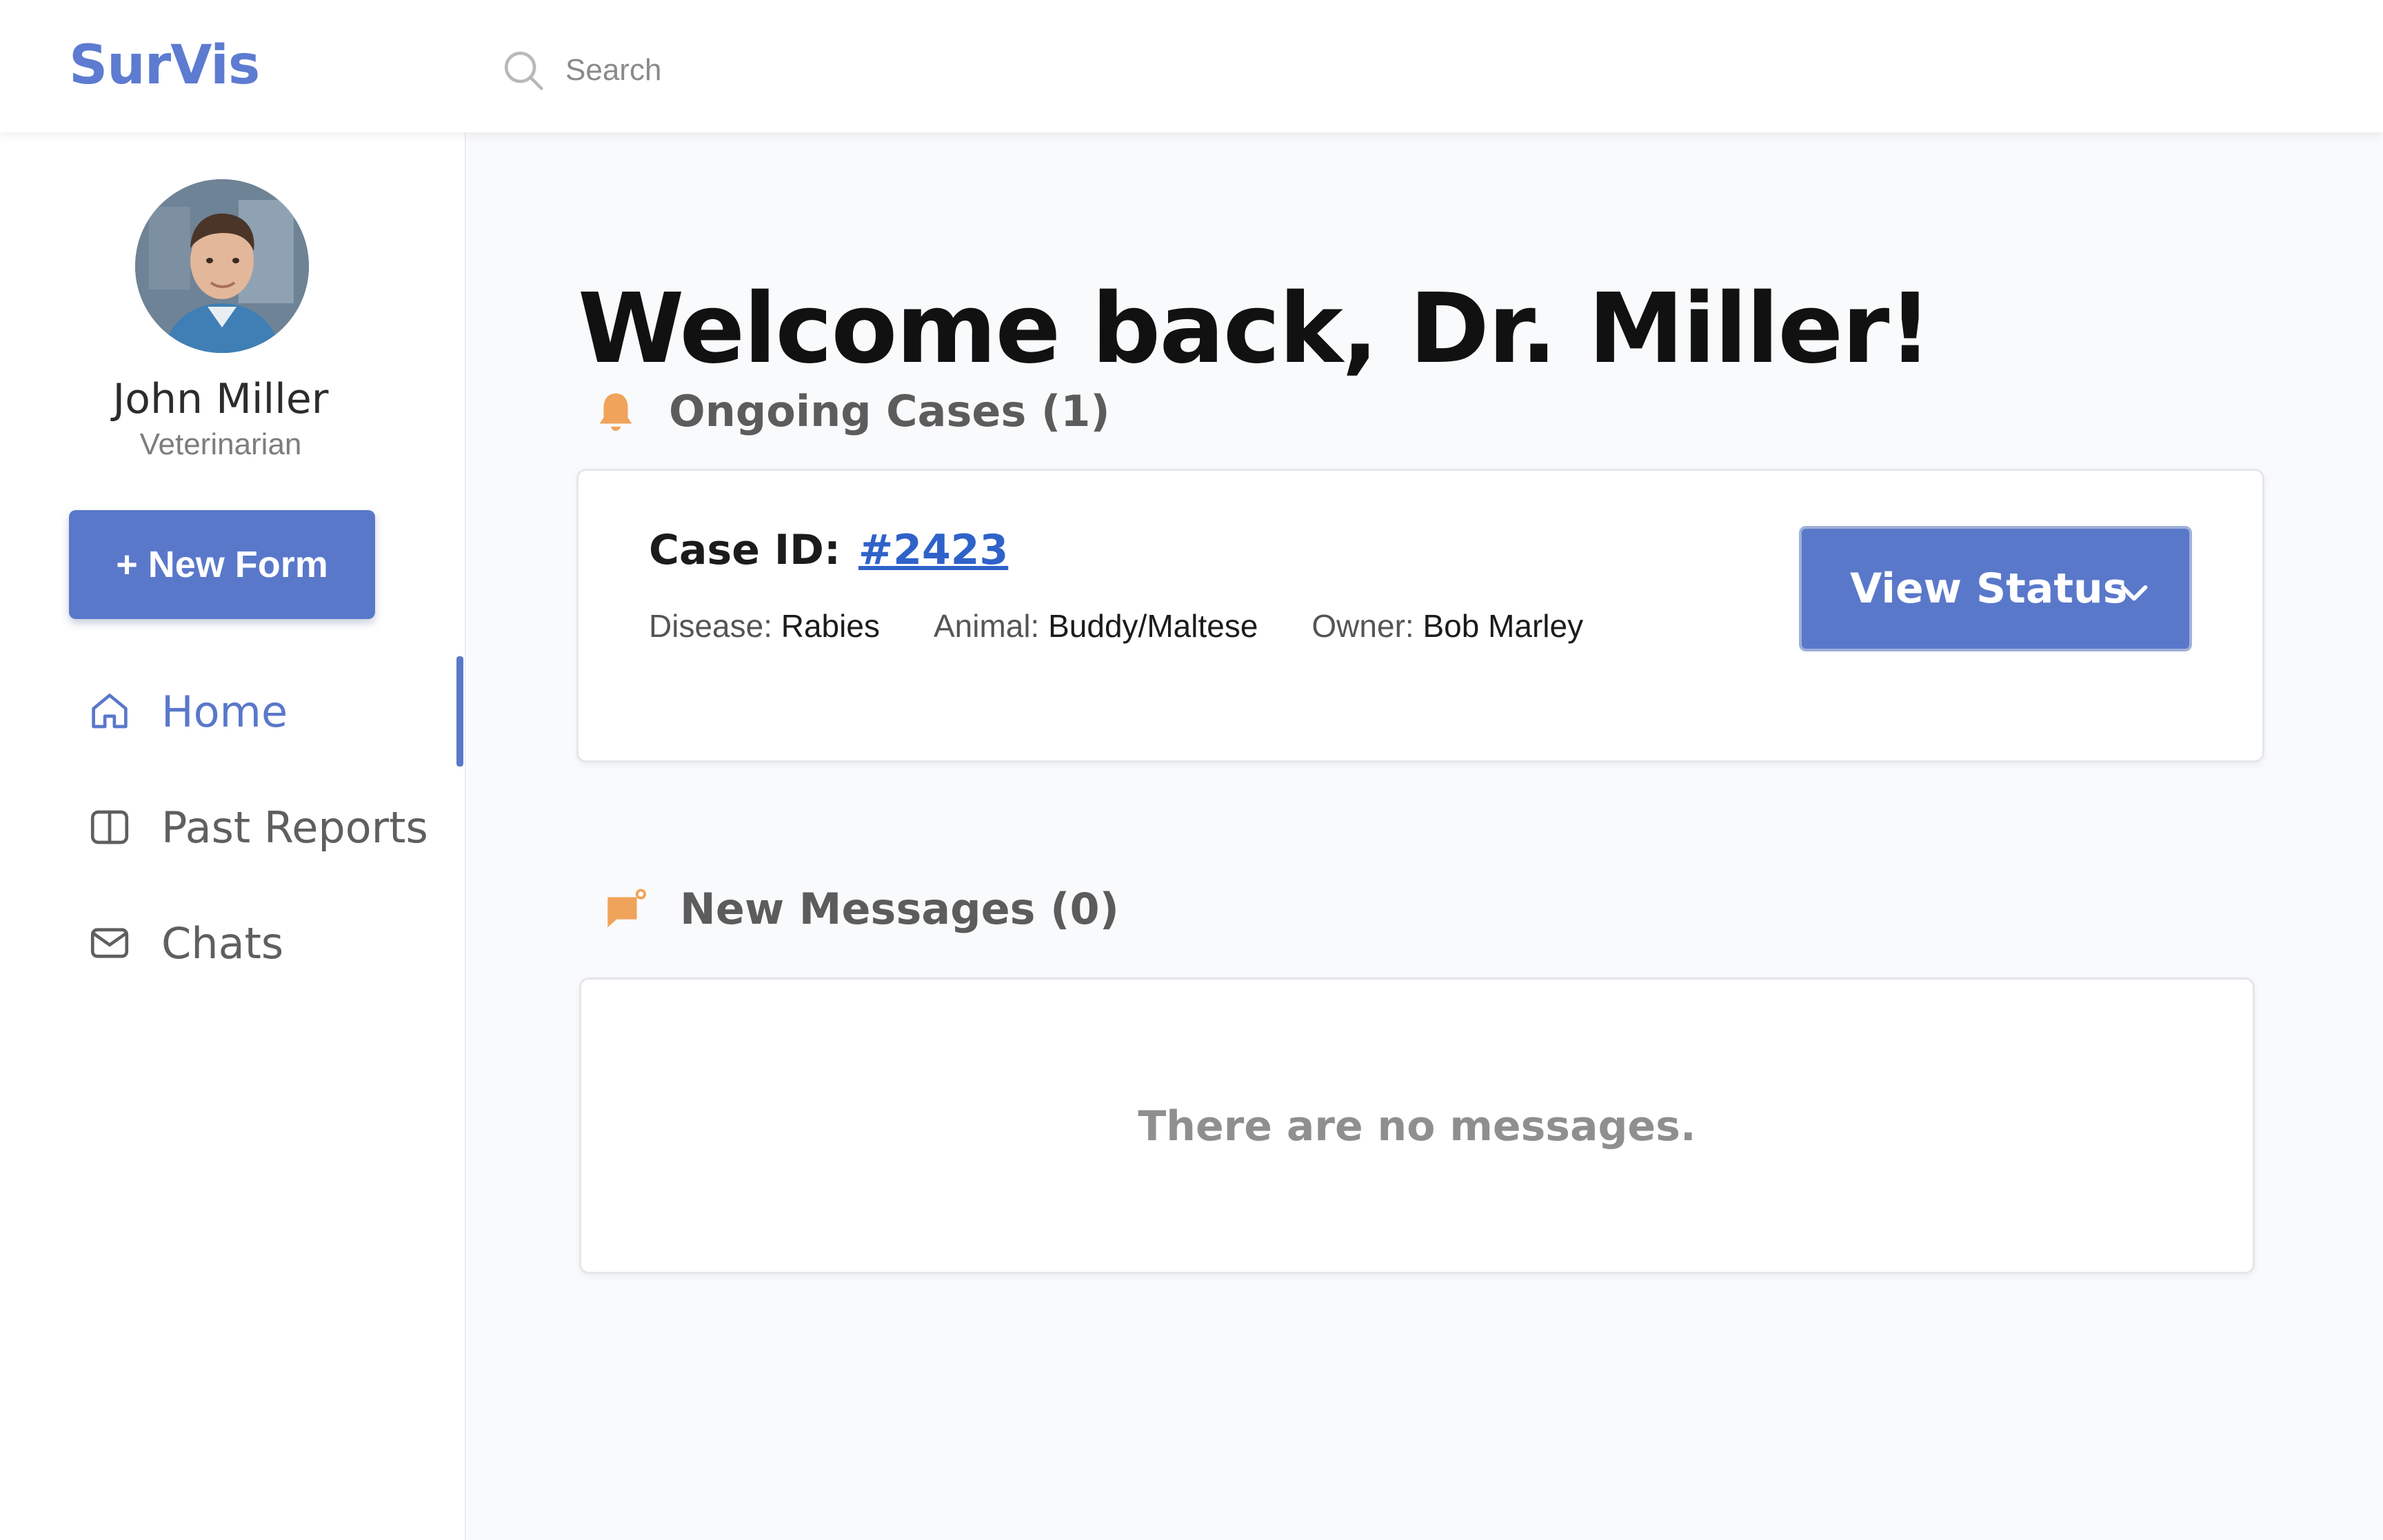  What do you see at coordinates (1362, 626) in the screenshot?
I see `owner-key: Owner:` at bounding box center [1362, 626].